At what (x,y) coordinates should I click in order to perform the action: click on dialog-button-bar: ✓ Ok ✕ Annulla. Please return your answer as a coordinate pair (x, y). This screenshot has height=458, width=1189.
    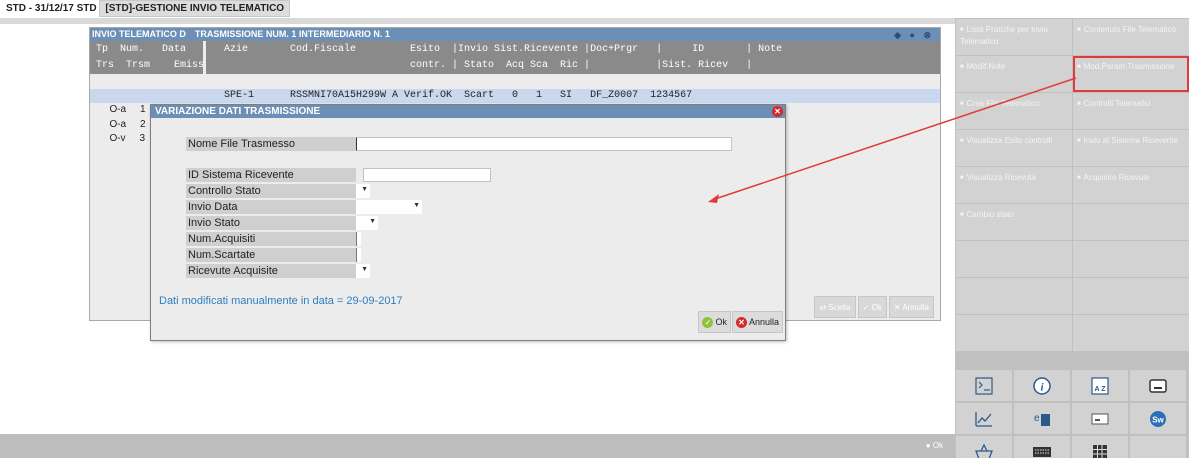
    Looking at the image, I should click on (740, 322).